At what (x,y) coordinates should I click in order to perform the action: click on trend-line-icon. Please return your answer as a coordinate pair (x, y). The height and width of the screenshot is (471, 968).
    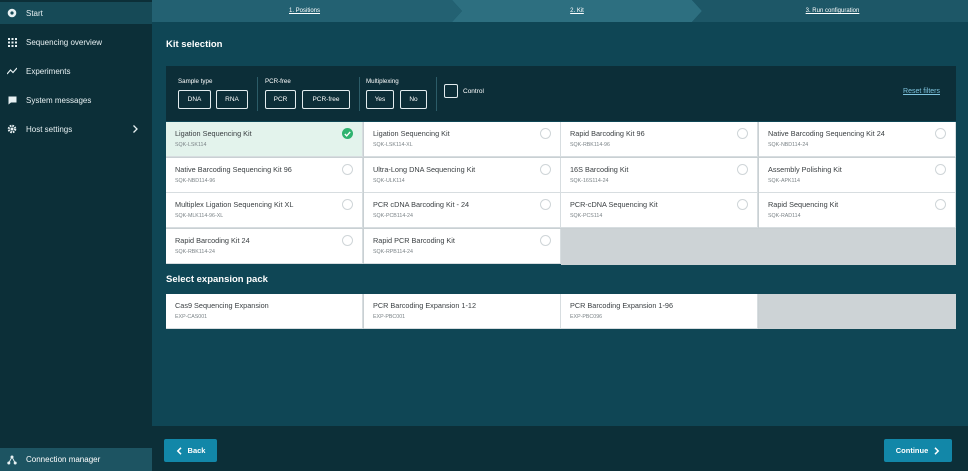
    Looking at the image, I should click on (12, 71).